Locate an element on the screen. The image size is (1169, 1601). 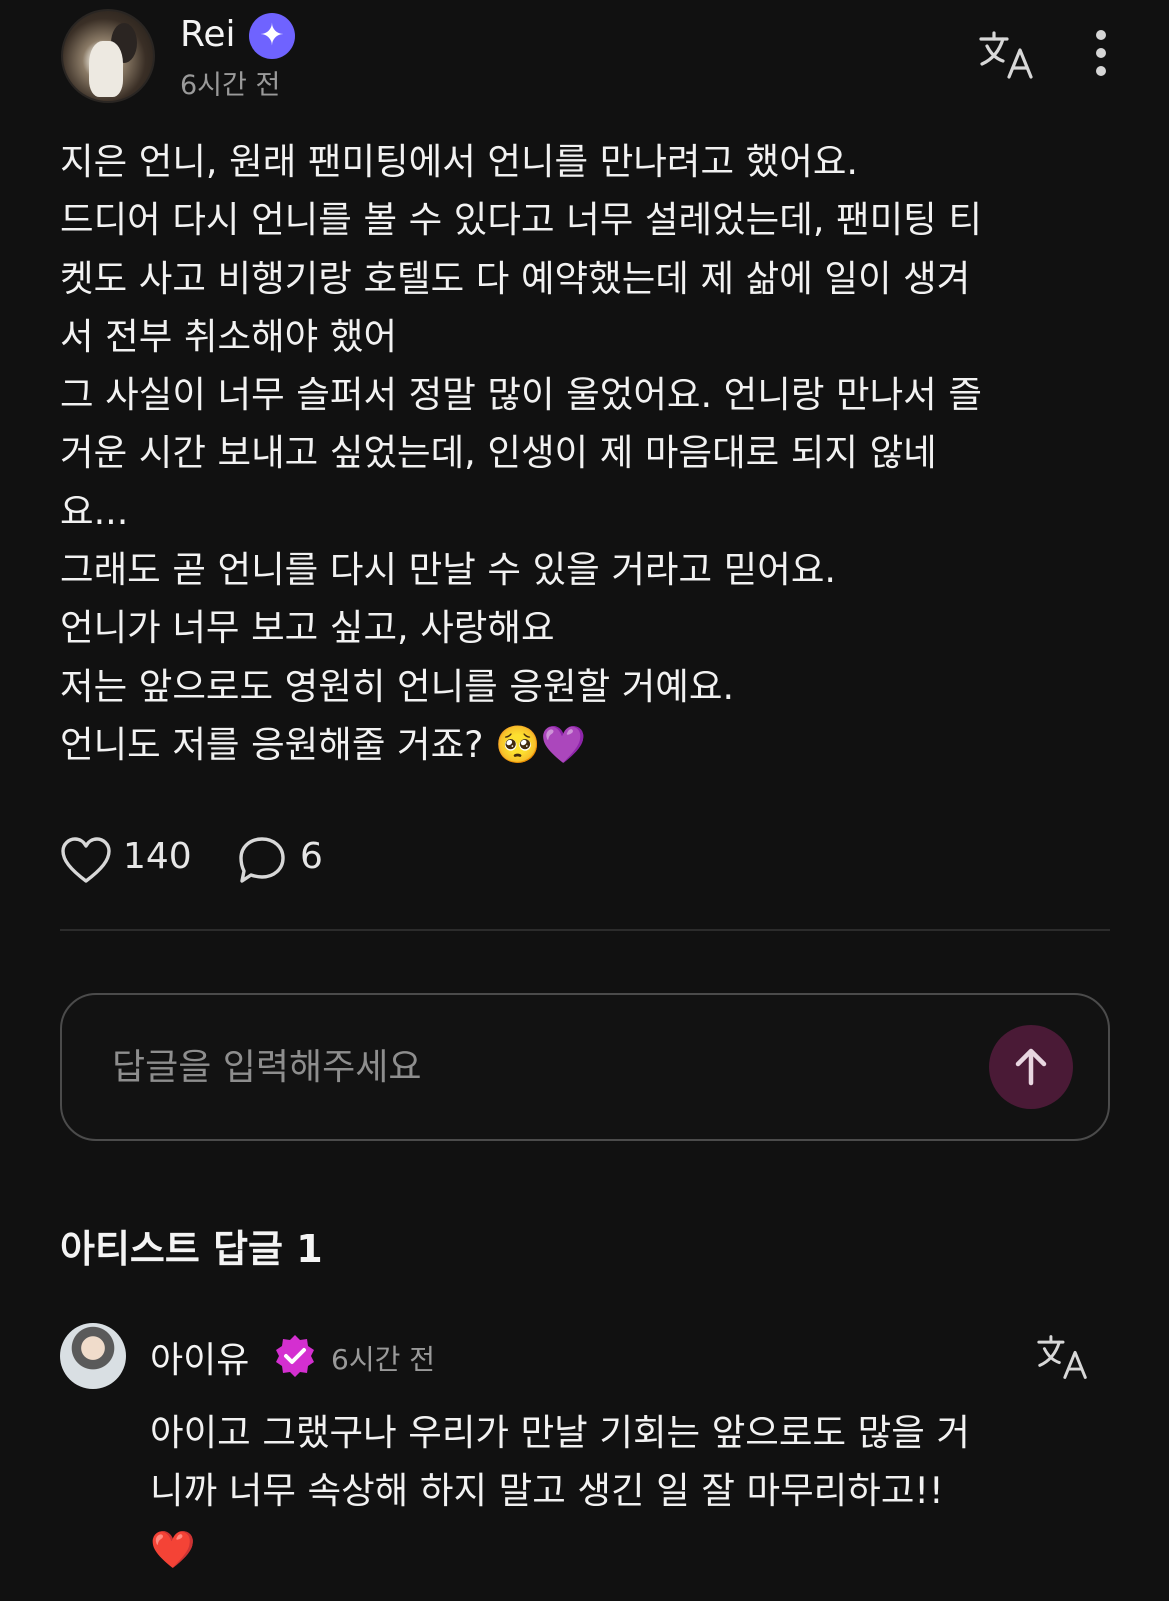
post-time: 6시간 전 is located at coordinates (230, 85).